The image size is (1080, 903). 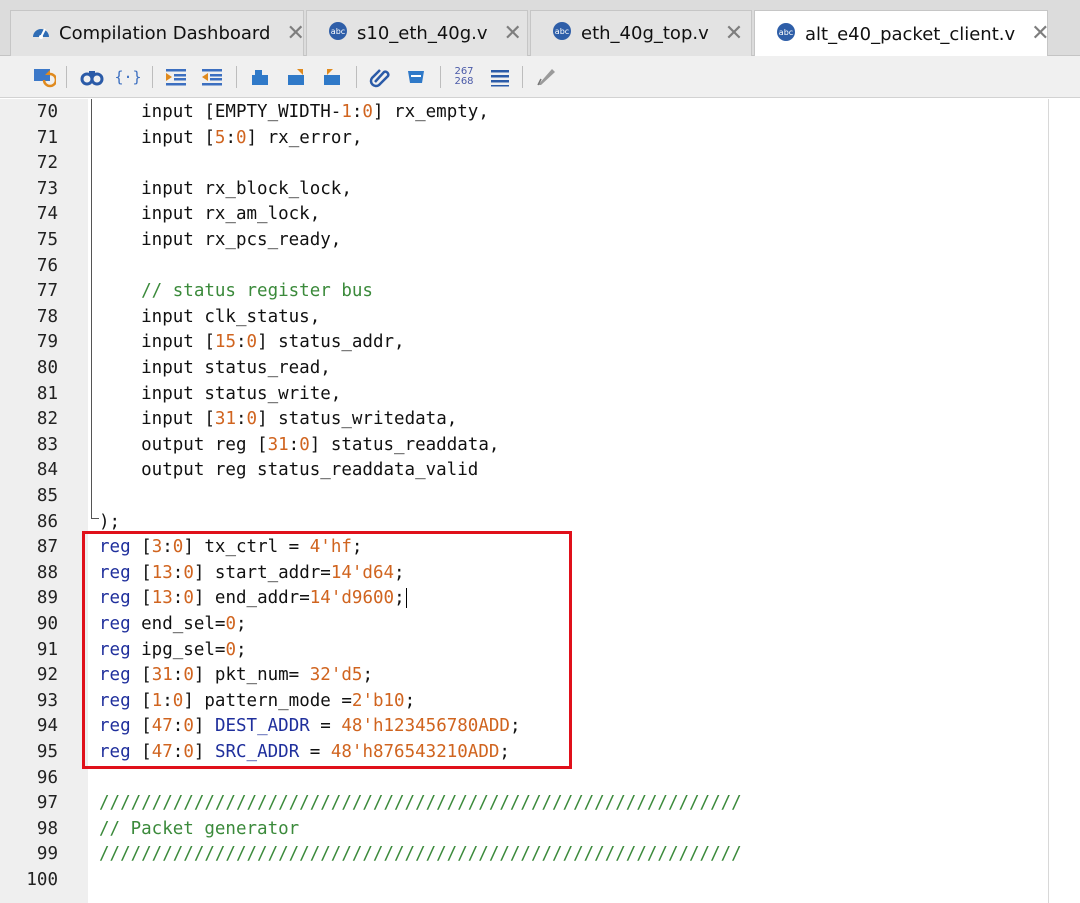 I want to click on code-line: 100, so click(x=524, y=881).